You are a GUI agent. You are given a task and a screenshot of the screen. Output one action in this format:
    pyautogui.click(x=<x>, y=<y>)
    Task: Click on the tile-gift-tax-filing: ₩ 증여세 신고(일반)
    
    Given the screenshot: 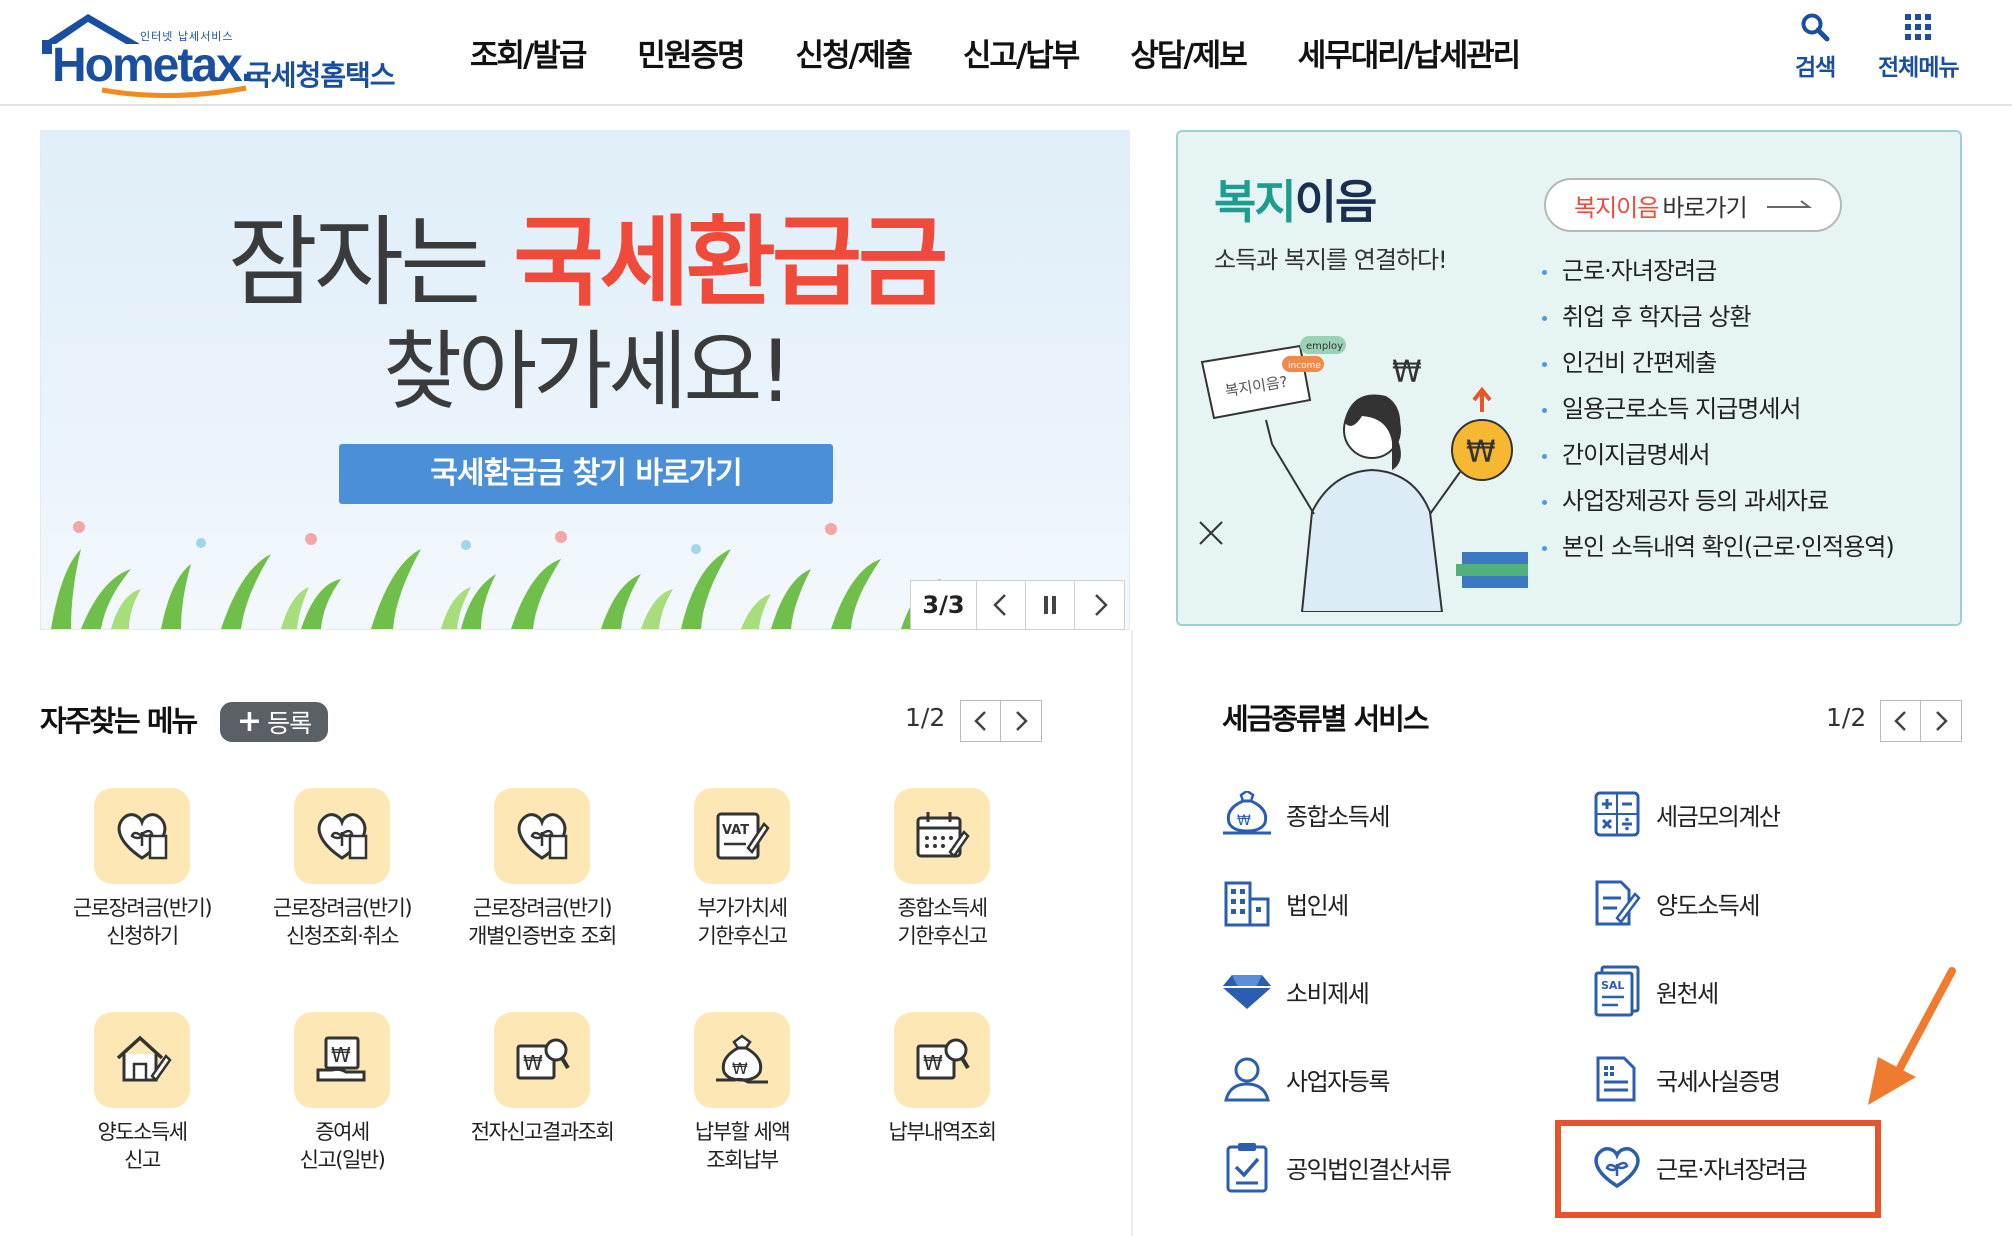 What is the action you would take?
    pyautogui.click(x=342, y=1093)
    